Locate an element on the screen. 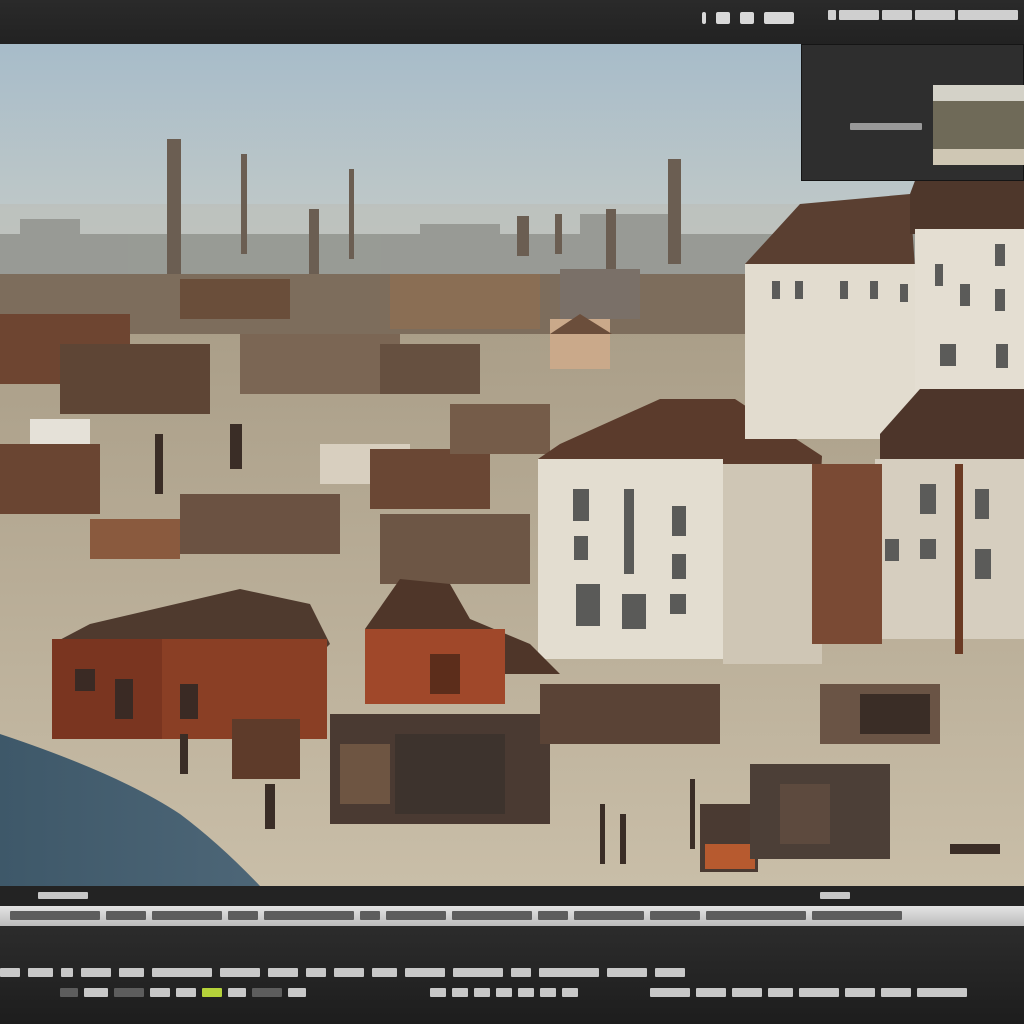 This screenshot has height=1024, width=1024. loop-icon is located at coordinates (482, 992).